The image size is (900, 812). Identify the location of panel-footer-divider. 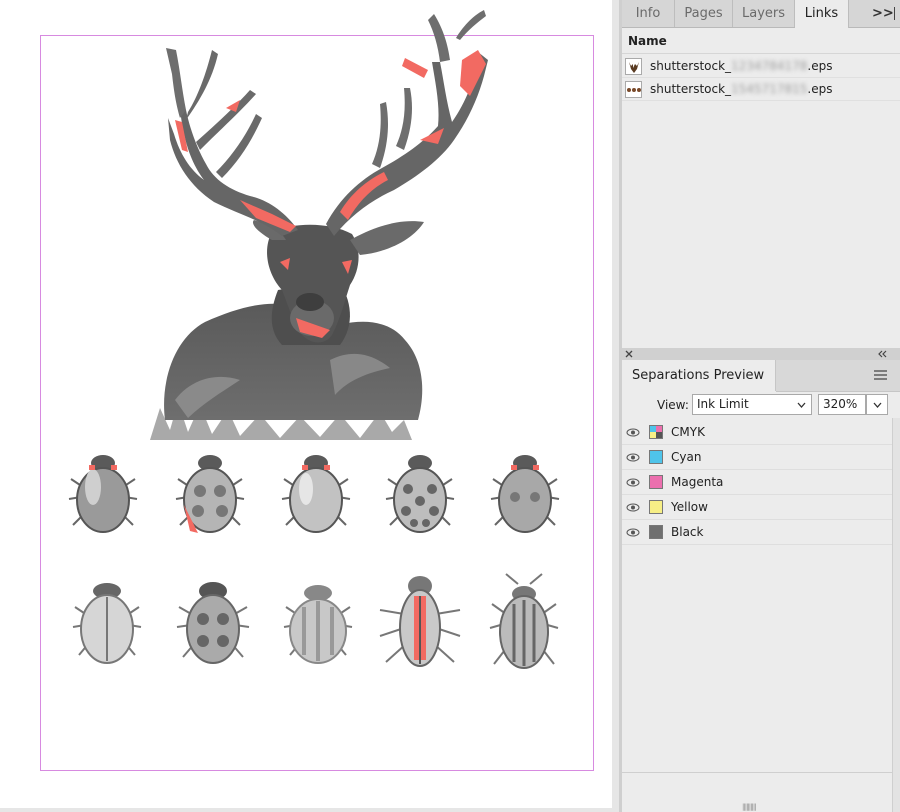
(757, 772).